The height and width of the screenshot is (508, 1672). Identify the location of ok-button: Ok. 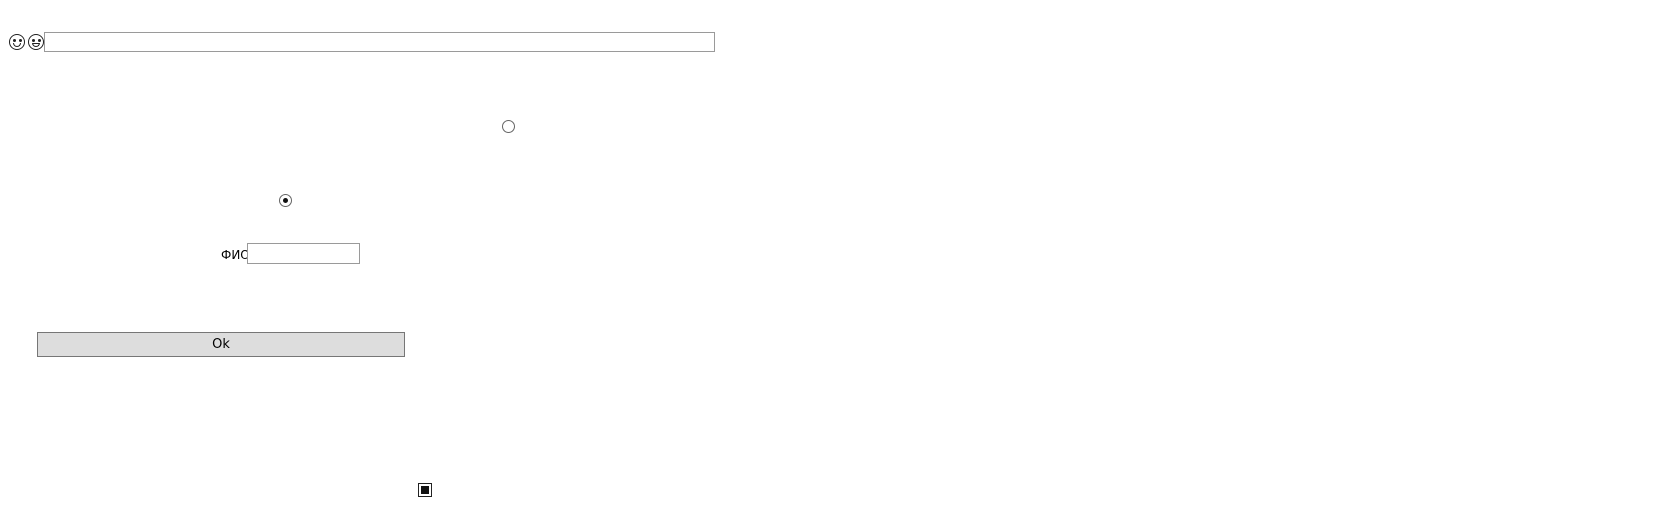
(221, 344).